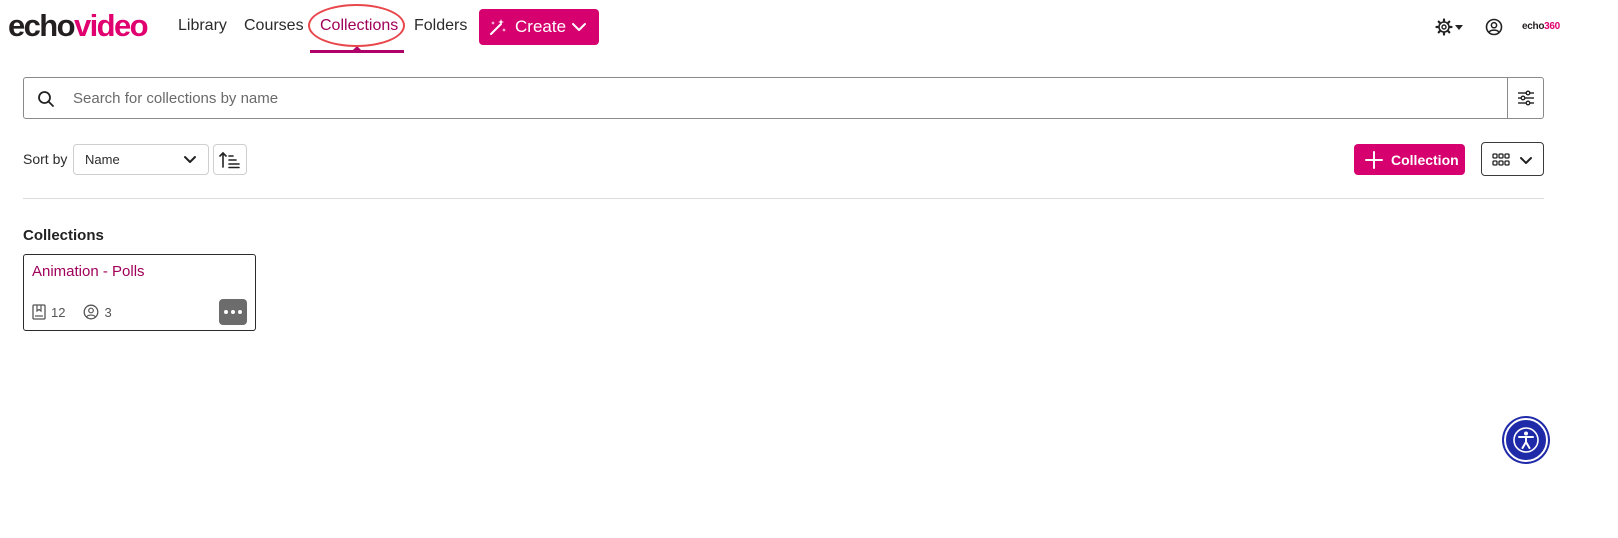 Image resolution: width=1618 pixels, height=538 pixels. What do you see at coordinates (139, 292) in the screenshot?
I see `collection-card: Animation - Polls 12 3` at bounding box center [139, 292].